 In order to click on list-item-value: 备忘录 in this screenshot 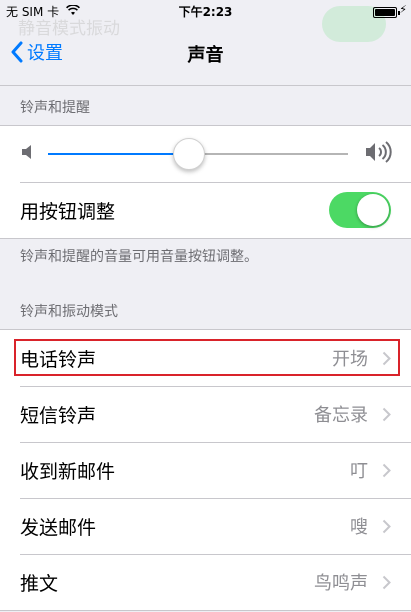, I will do `click(341, 415)`.